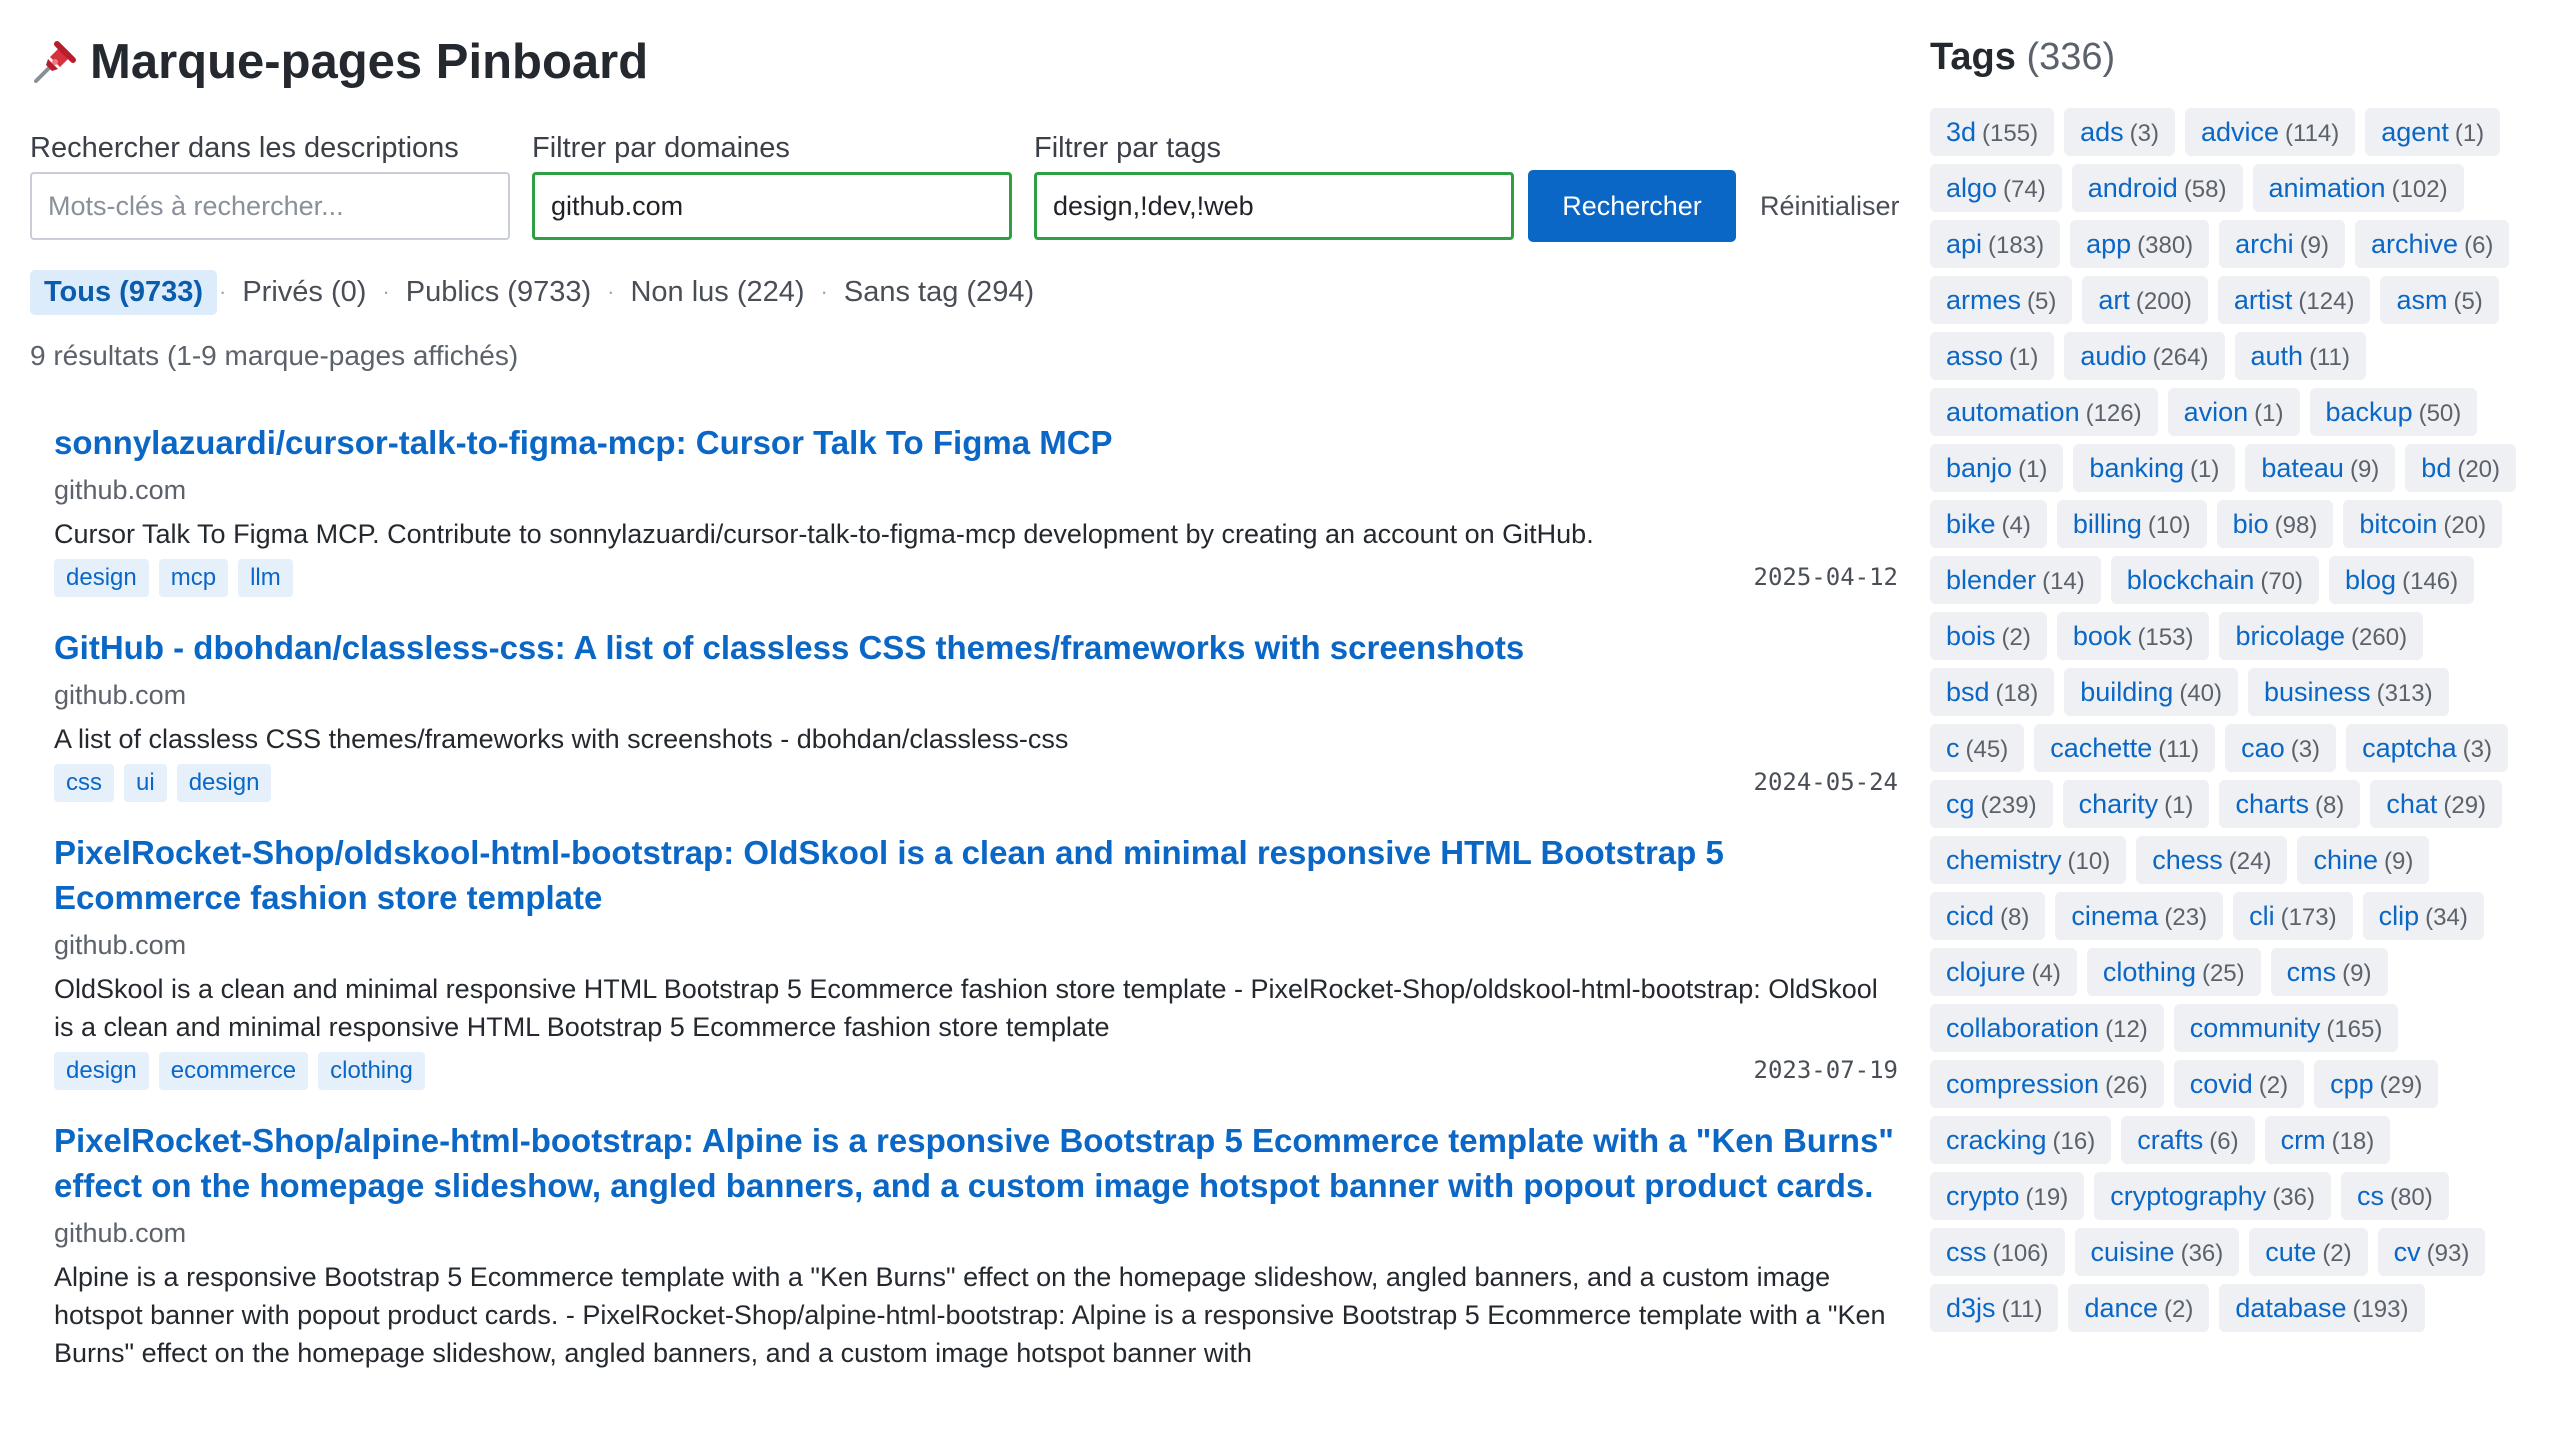  What do you see at coordinates (1274, 206) in the screenshot?
I see `tags-filter-input` at bounding box center [1274, 206].